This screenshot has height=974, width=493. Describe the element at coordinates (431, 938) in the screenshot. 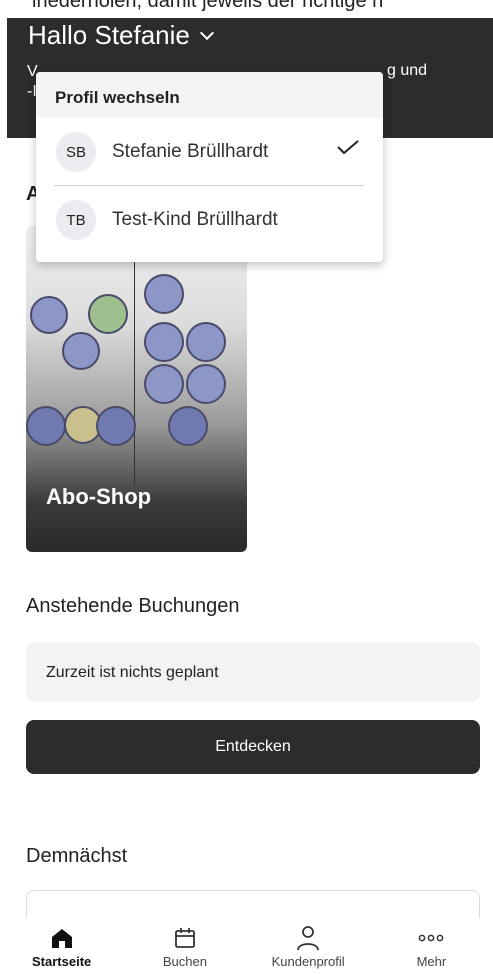

I see `more-icon` at that location.